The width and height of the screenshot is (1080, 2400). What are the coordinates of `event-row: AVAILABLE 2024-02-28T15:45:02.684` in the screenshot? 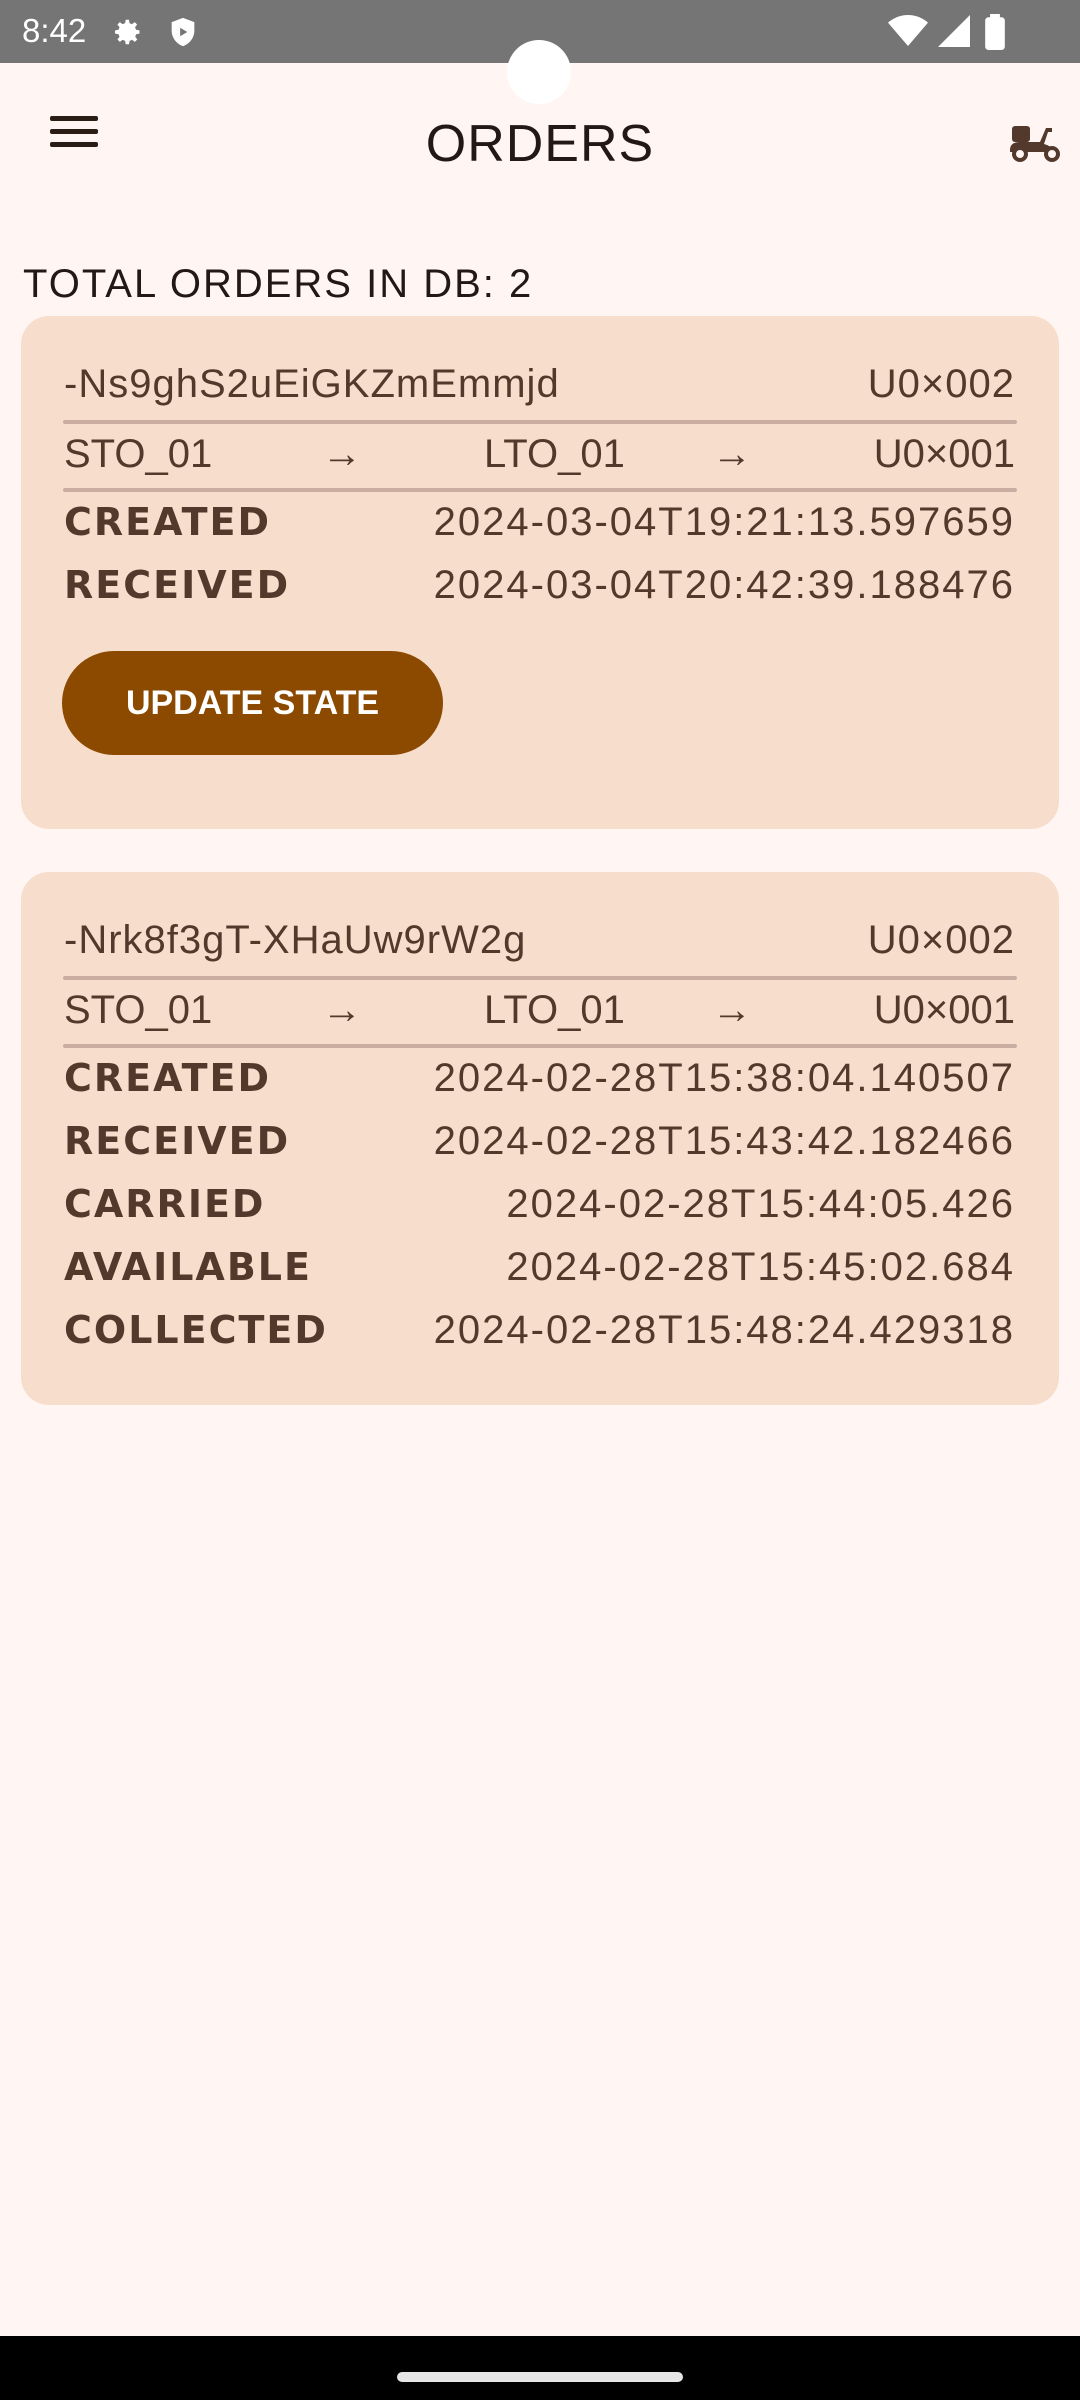 It's located at (539, 1267).